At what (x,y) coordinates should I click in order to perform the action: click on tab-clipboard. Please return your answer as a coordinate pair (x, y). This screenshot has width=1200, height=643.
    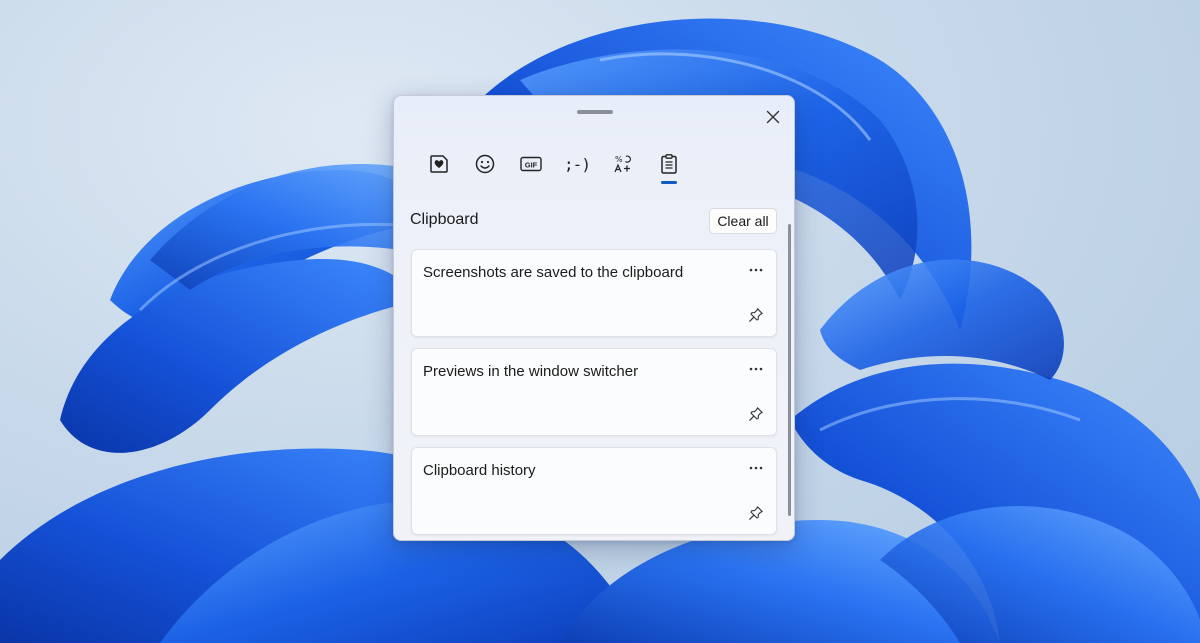
    Looking at the image, I should click on (669, 165).